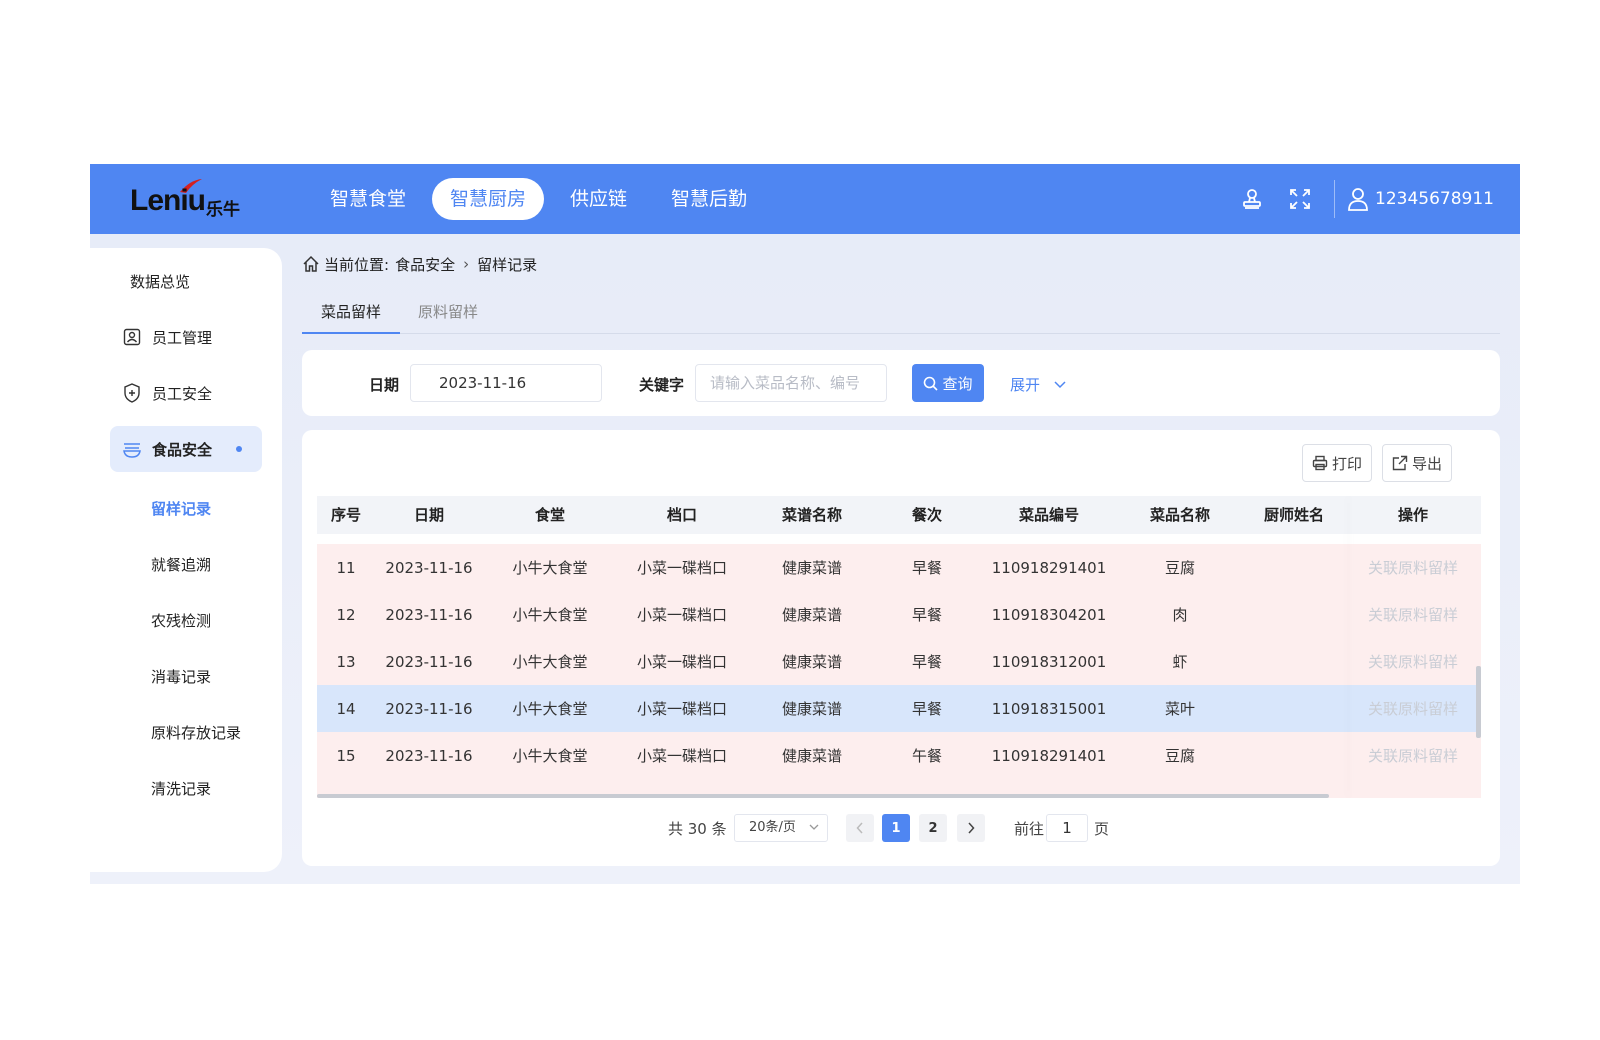  What do you see at coordinates (549, 515) in the screenshot?
I see `col-header-canteen: 食堂` at bounding box center [549, 515].